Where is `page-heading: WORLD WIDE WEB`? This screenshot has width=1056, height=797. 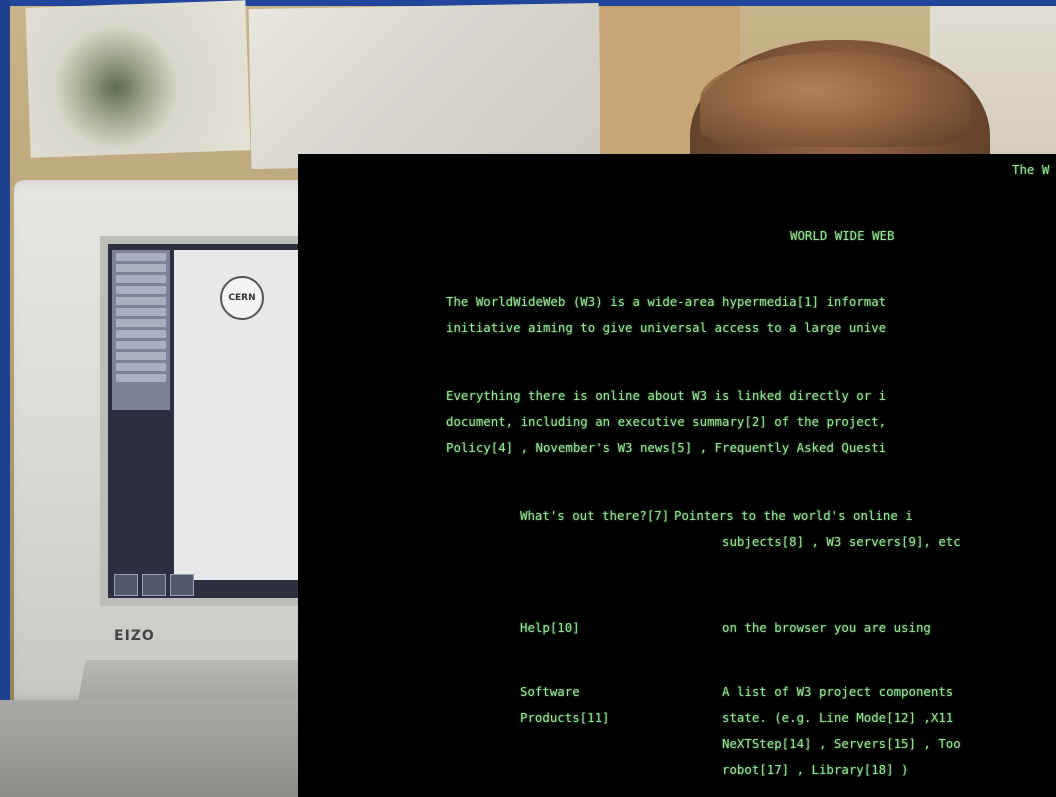
page-heading: WORLD WIDE WEB is located at coordinates (842, 235).